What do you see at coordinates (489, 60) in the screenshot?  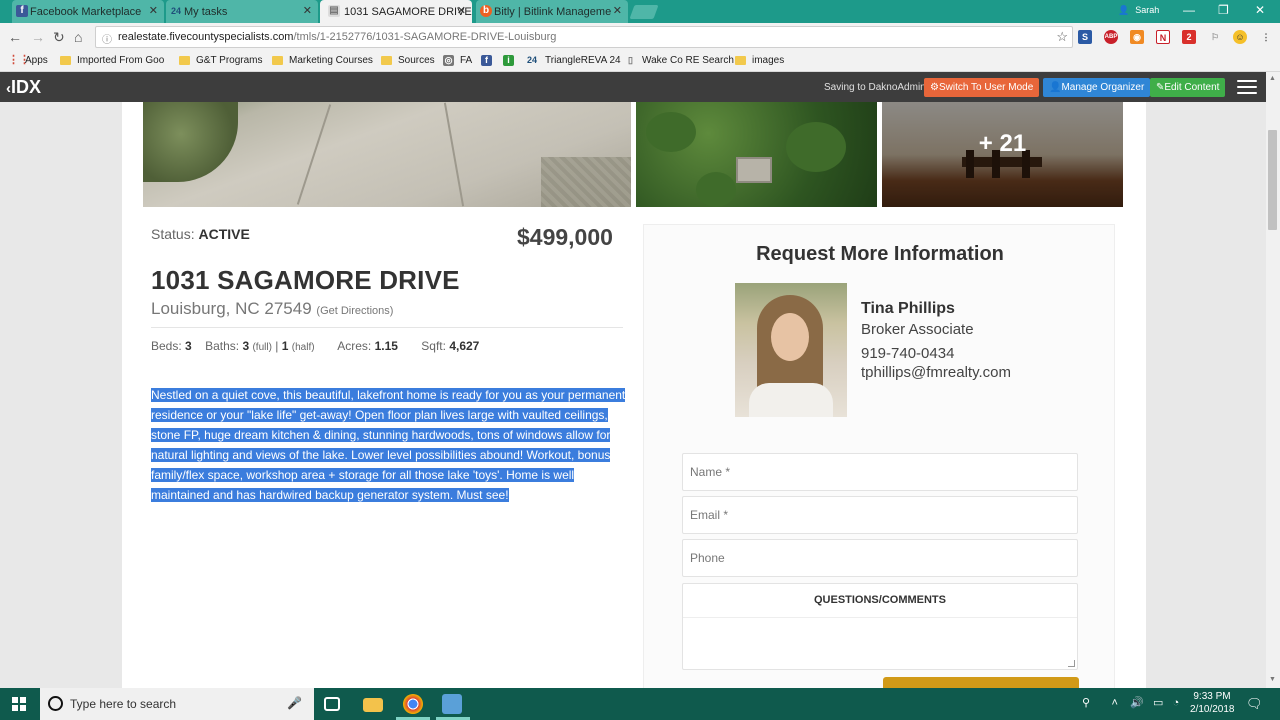 I see `bookmark-facebook: f` at bounding box center [489, 60].